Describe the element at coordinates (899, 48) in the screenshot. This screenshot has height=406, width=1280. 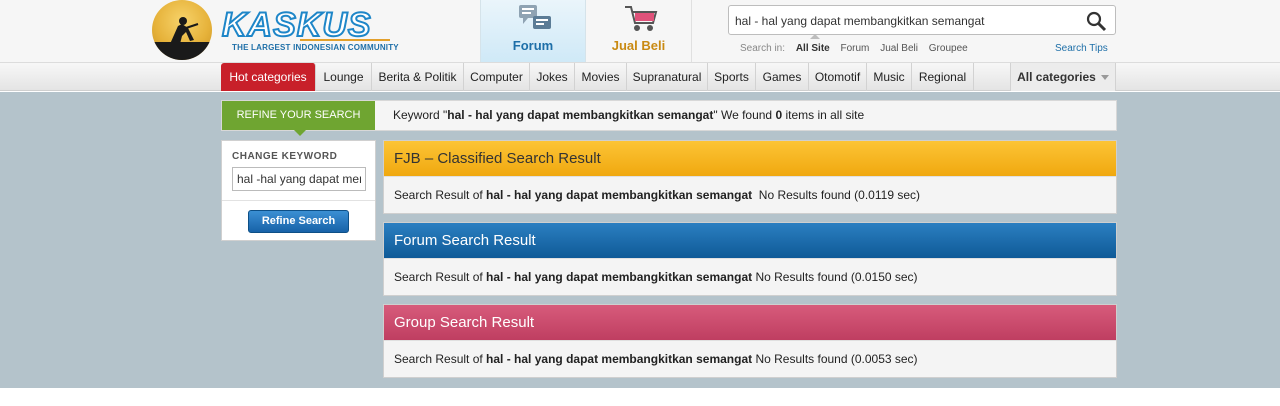
I see `search-scope-jual-beli: Jual Beli` at that location.